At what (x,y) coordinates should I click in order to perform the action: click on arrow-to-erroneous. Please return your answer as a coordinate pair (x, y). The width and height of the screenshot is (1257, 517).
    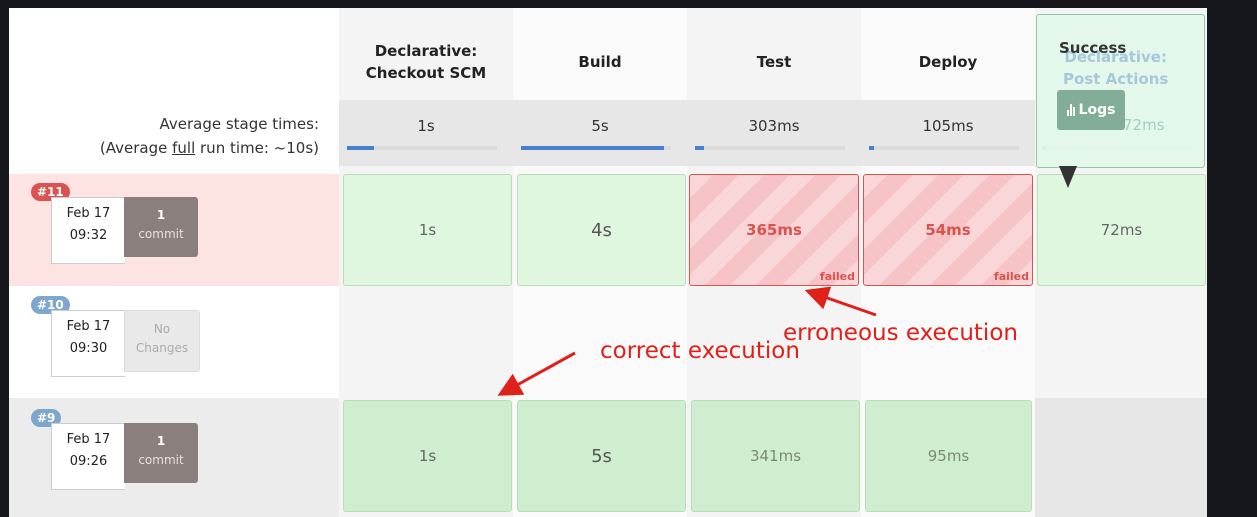
    Looking at the image, I should click on (840, 301).